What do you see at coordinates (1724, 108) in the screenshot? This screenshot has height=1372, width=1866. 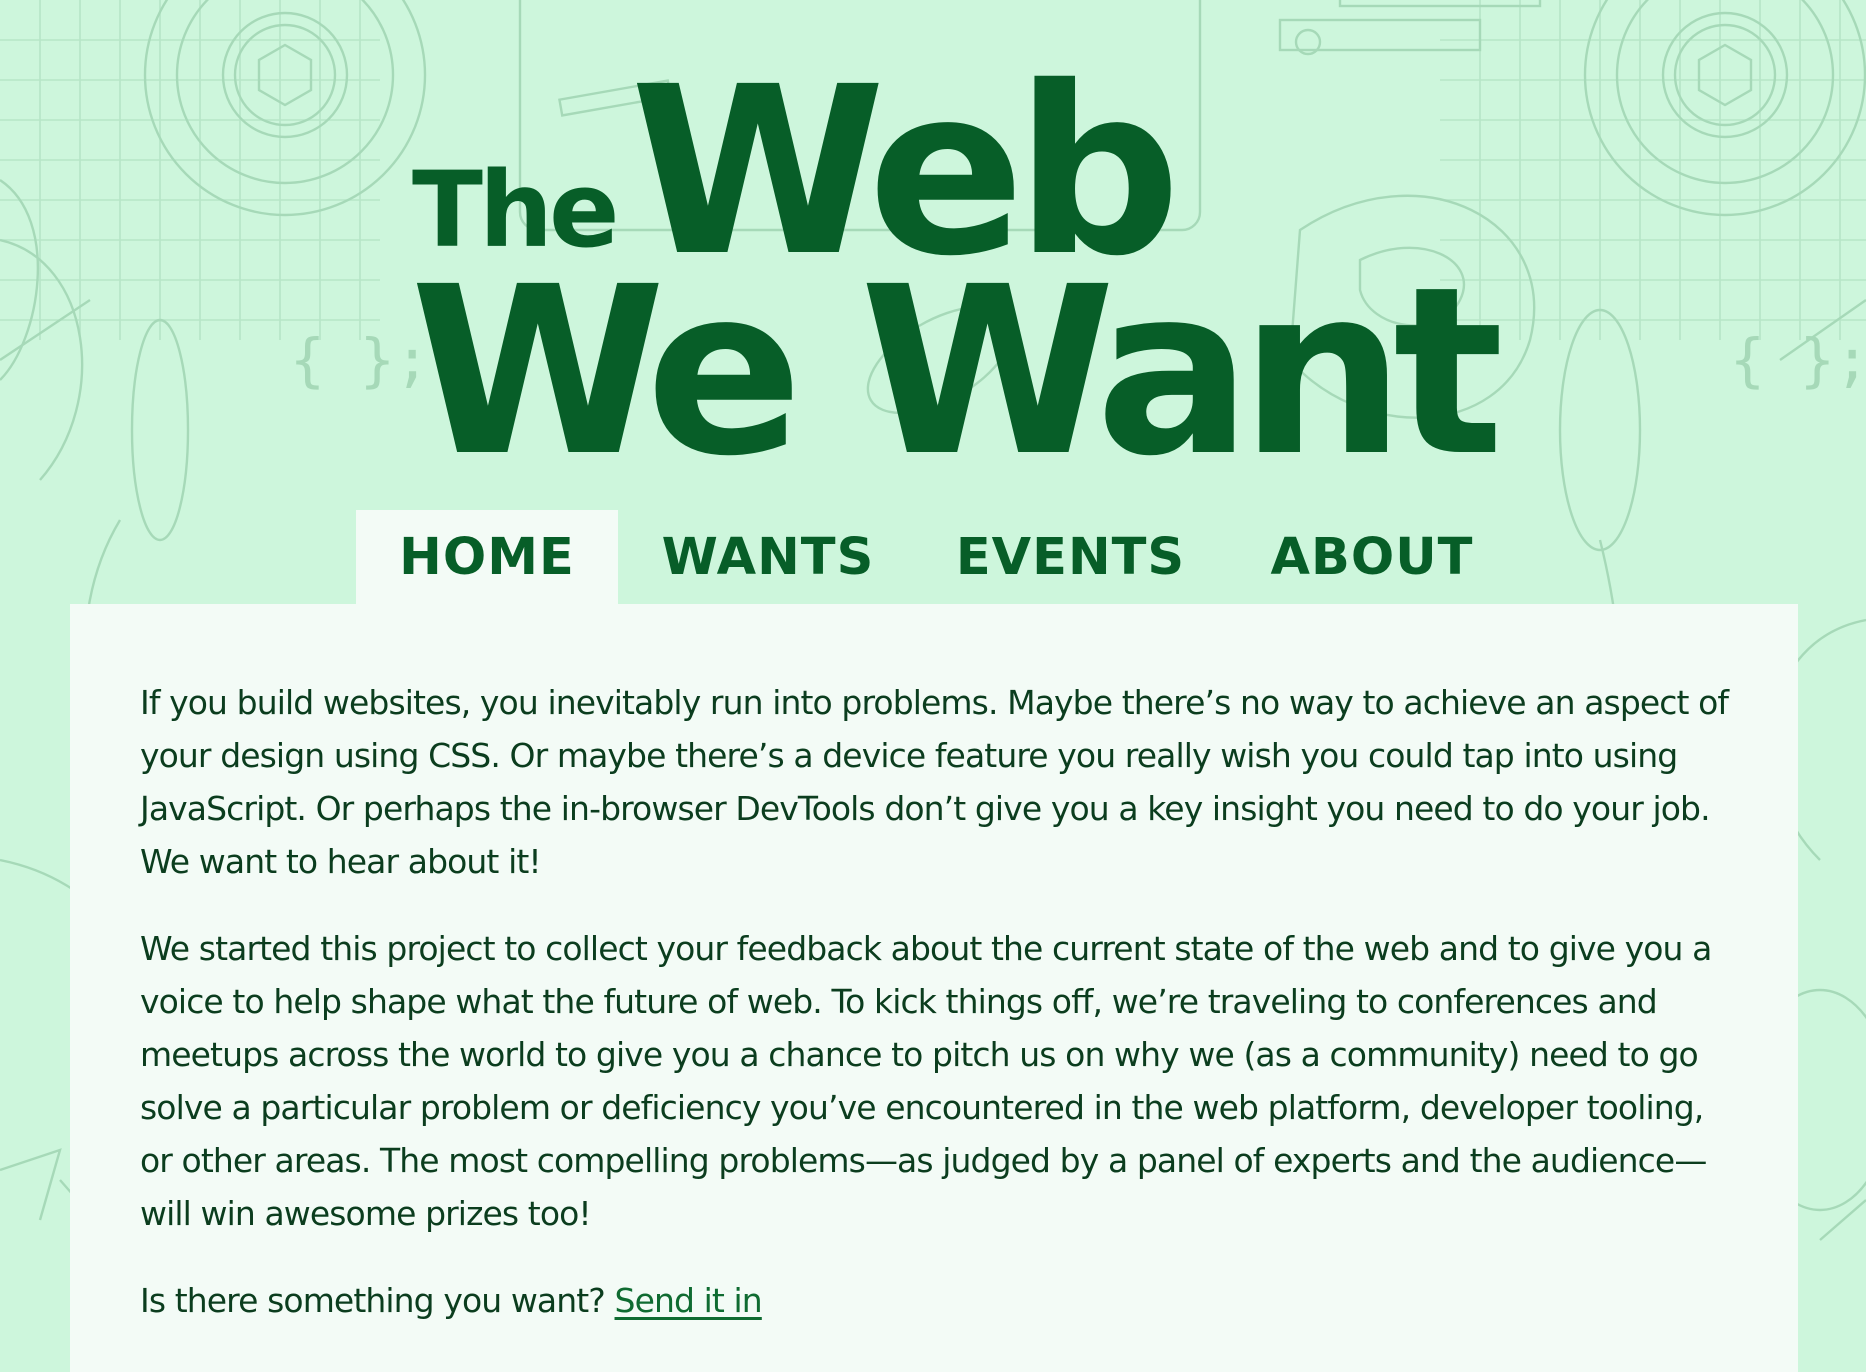 I see `gear-right-illustration` at bounding box center [1724, 108].